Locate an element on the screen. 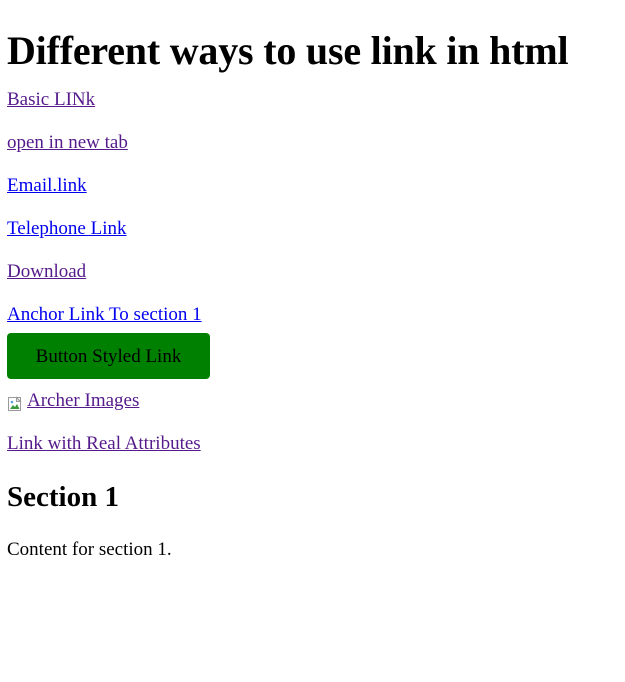 The height and width of the screenshot is (682, 625). image-link: Archer Images is located at coordinates (73, 401).